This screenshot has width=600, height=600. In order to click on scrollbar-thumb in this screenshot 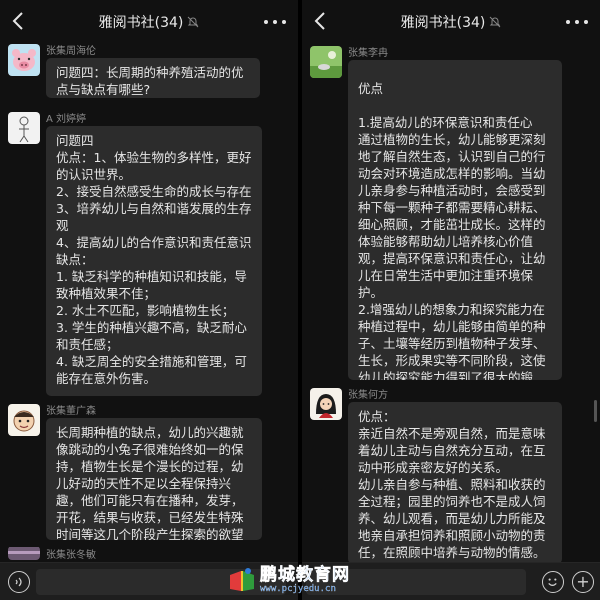, I will do `click(595, 411)`.